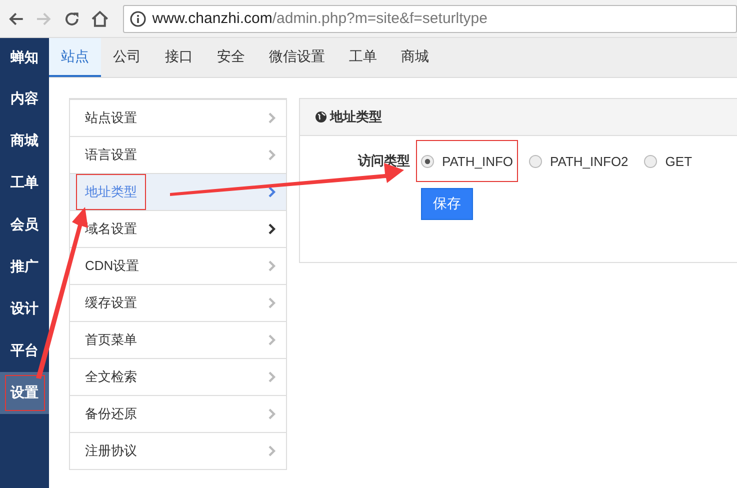 This screenshot has height=488, width=737. Describe the element at coordinates (579, 161) in the screenshot. I see `radio-option: PATH_INFO2` at that location.